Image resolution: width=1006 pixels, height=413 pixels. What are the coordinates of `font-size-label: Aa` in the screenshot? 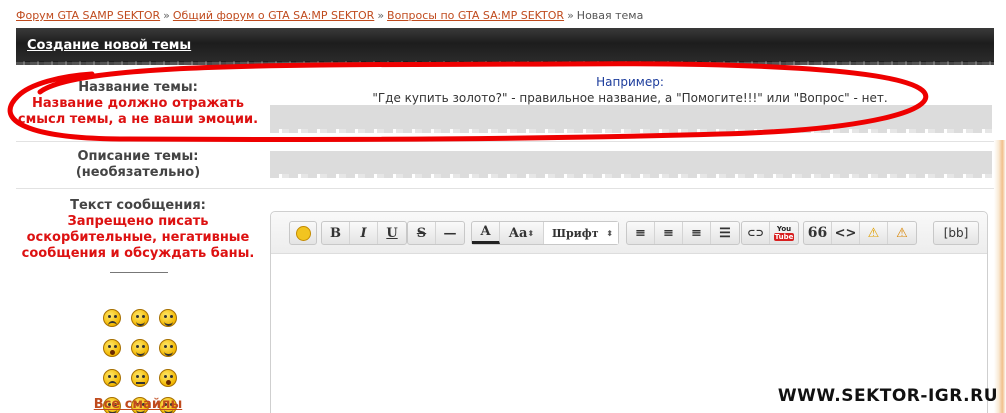 It's located at (518, 233).